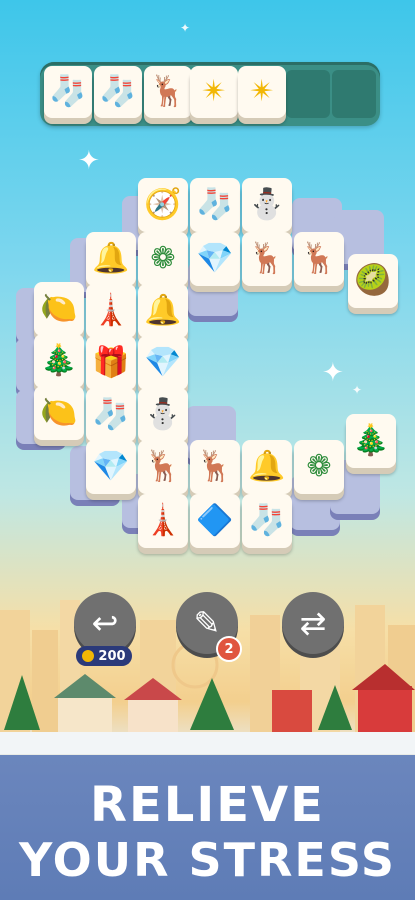  Describe the element at coordinates (88, 656) in the screenshot. I see `coin-icon` at that location.